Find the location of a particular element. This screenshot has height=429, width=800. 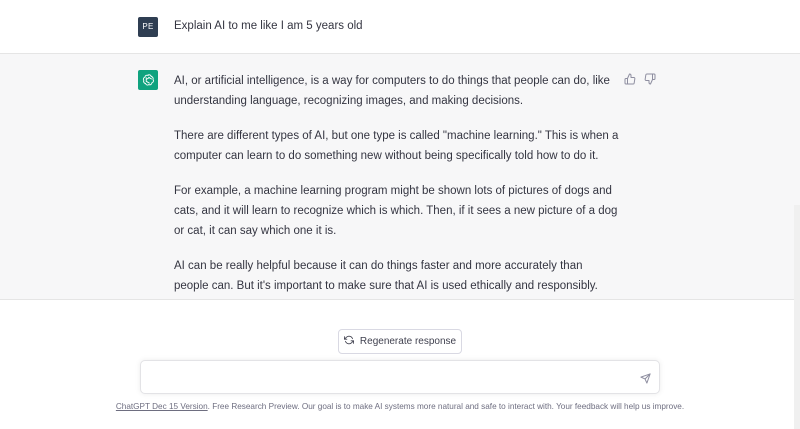

openai-logo-icon is located at coordinates (148, 80).